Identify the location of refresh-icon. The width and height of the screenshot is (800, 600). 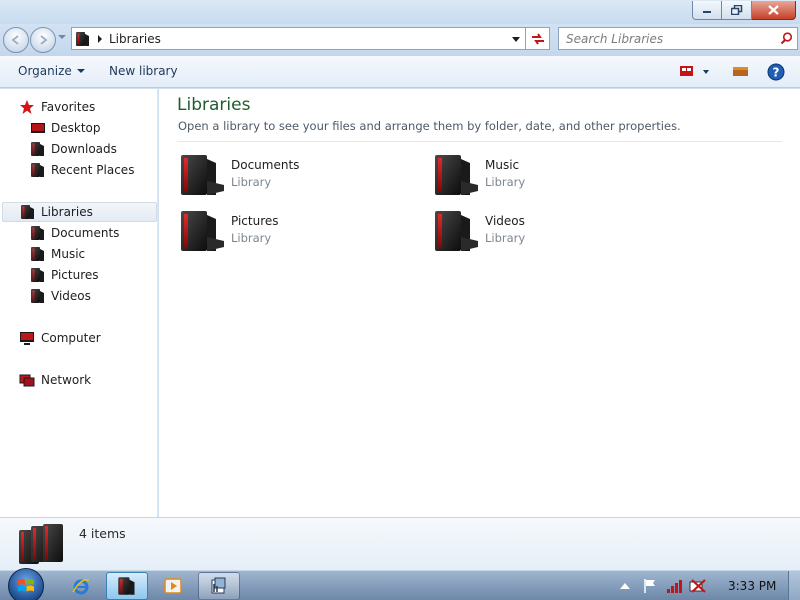
(537, 38).